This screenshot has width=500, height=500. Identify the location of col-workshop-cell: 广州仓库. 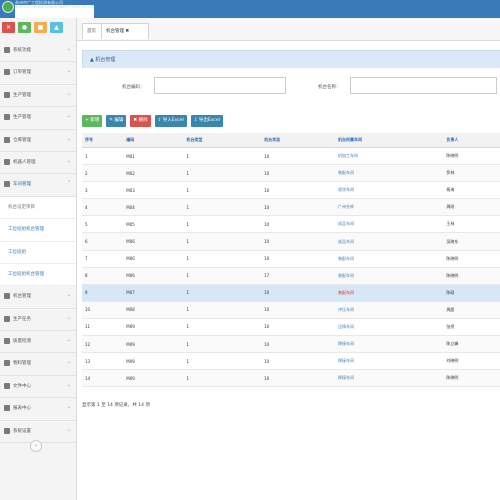
(389, 207).